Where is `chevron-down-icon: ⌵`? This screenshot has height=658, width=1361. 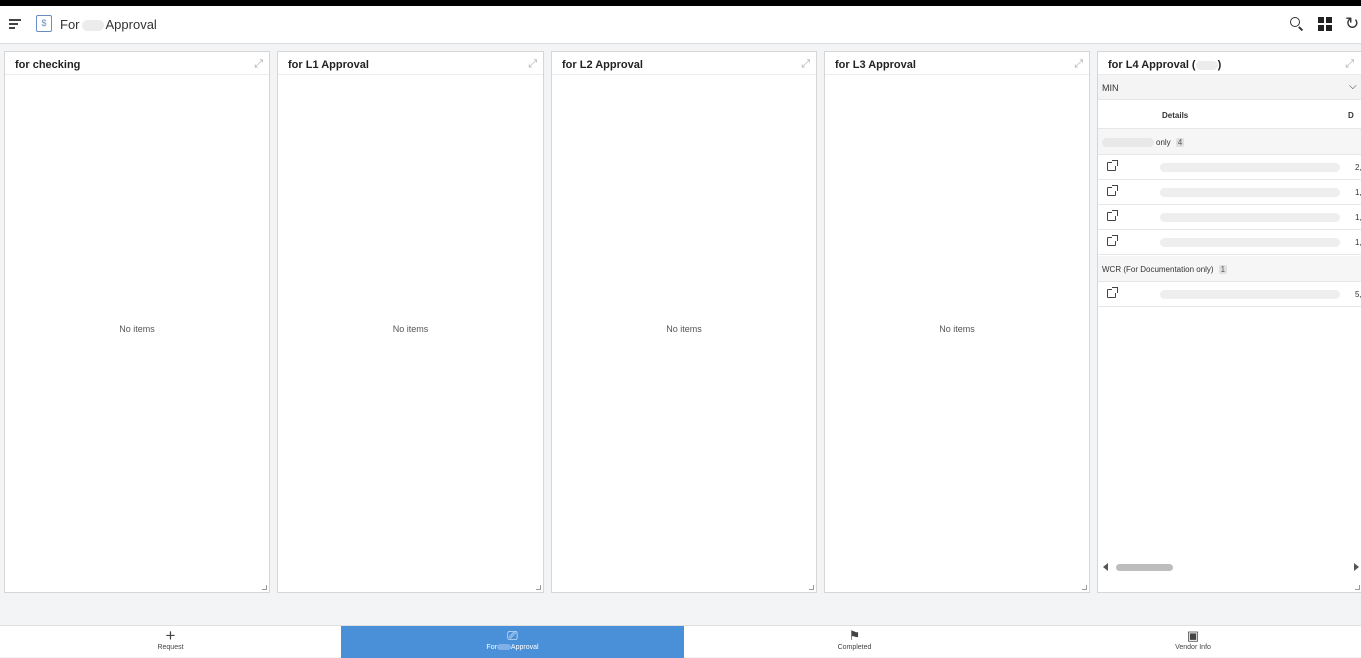 chevron-down-icon: ⌵ is located at coordinates (1353, 86).